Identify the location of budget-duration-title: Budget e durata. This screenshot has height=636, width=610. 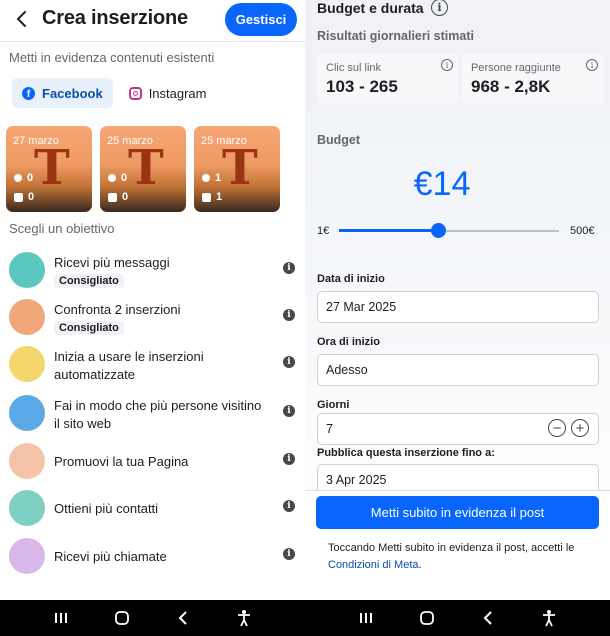
(370, 8).